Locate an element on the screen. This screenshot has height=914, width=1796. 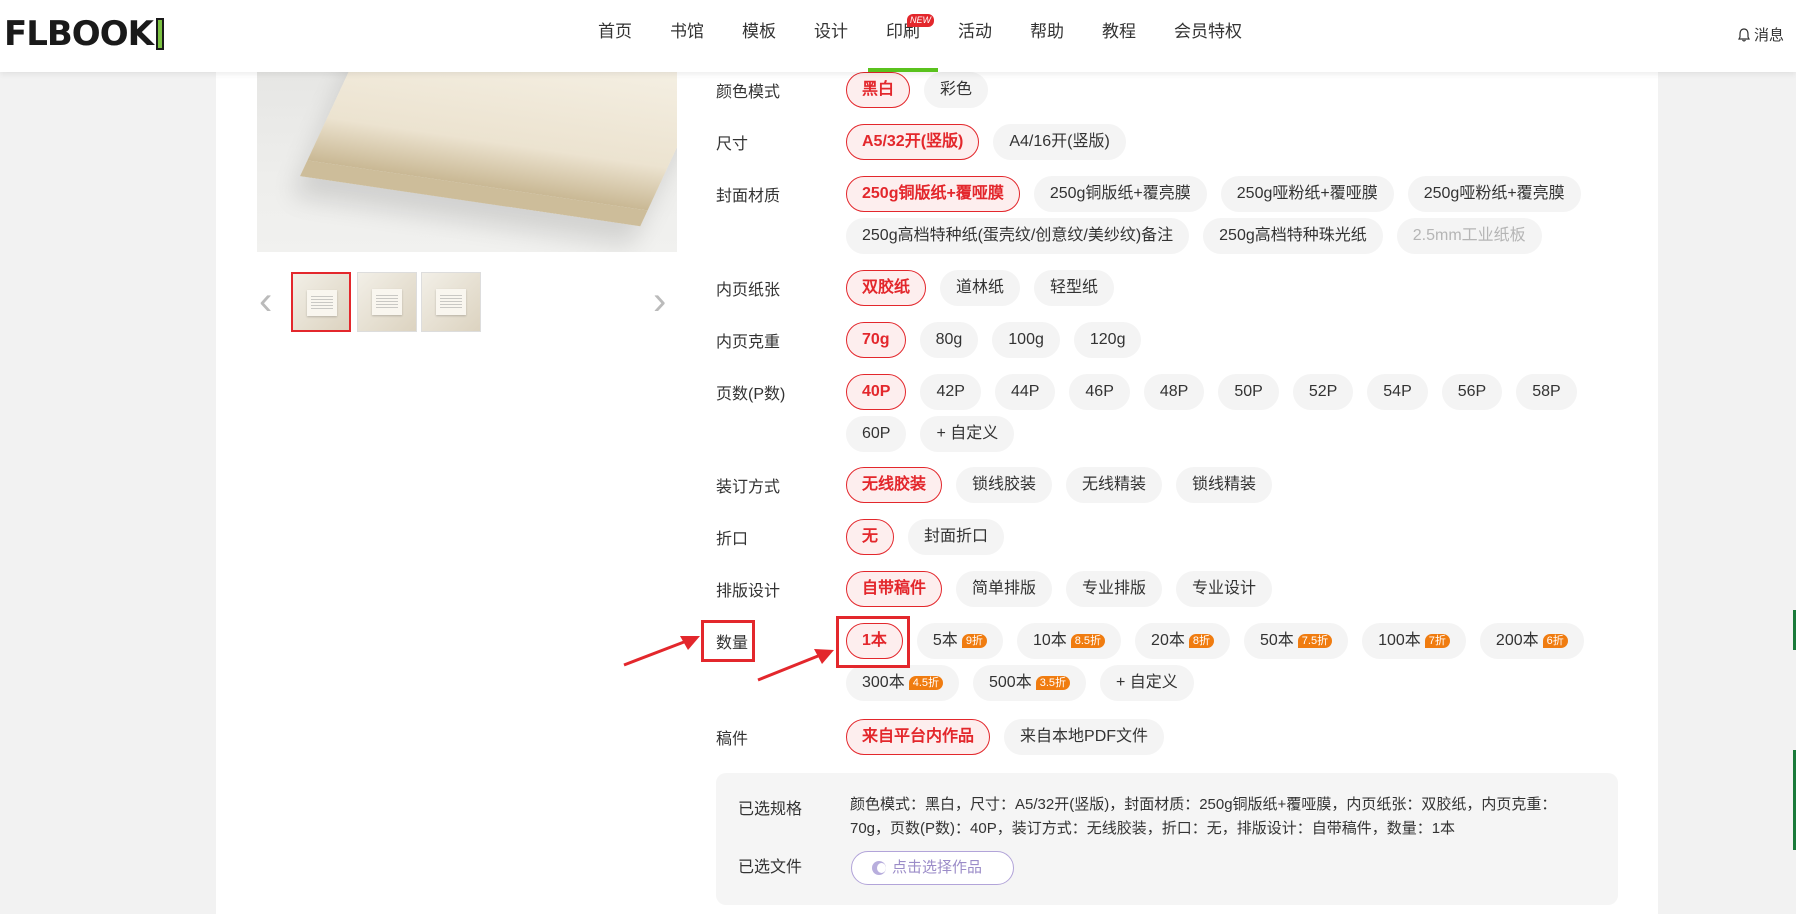
option-chip: 无线胶装 is located at coordinates (894, 485).